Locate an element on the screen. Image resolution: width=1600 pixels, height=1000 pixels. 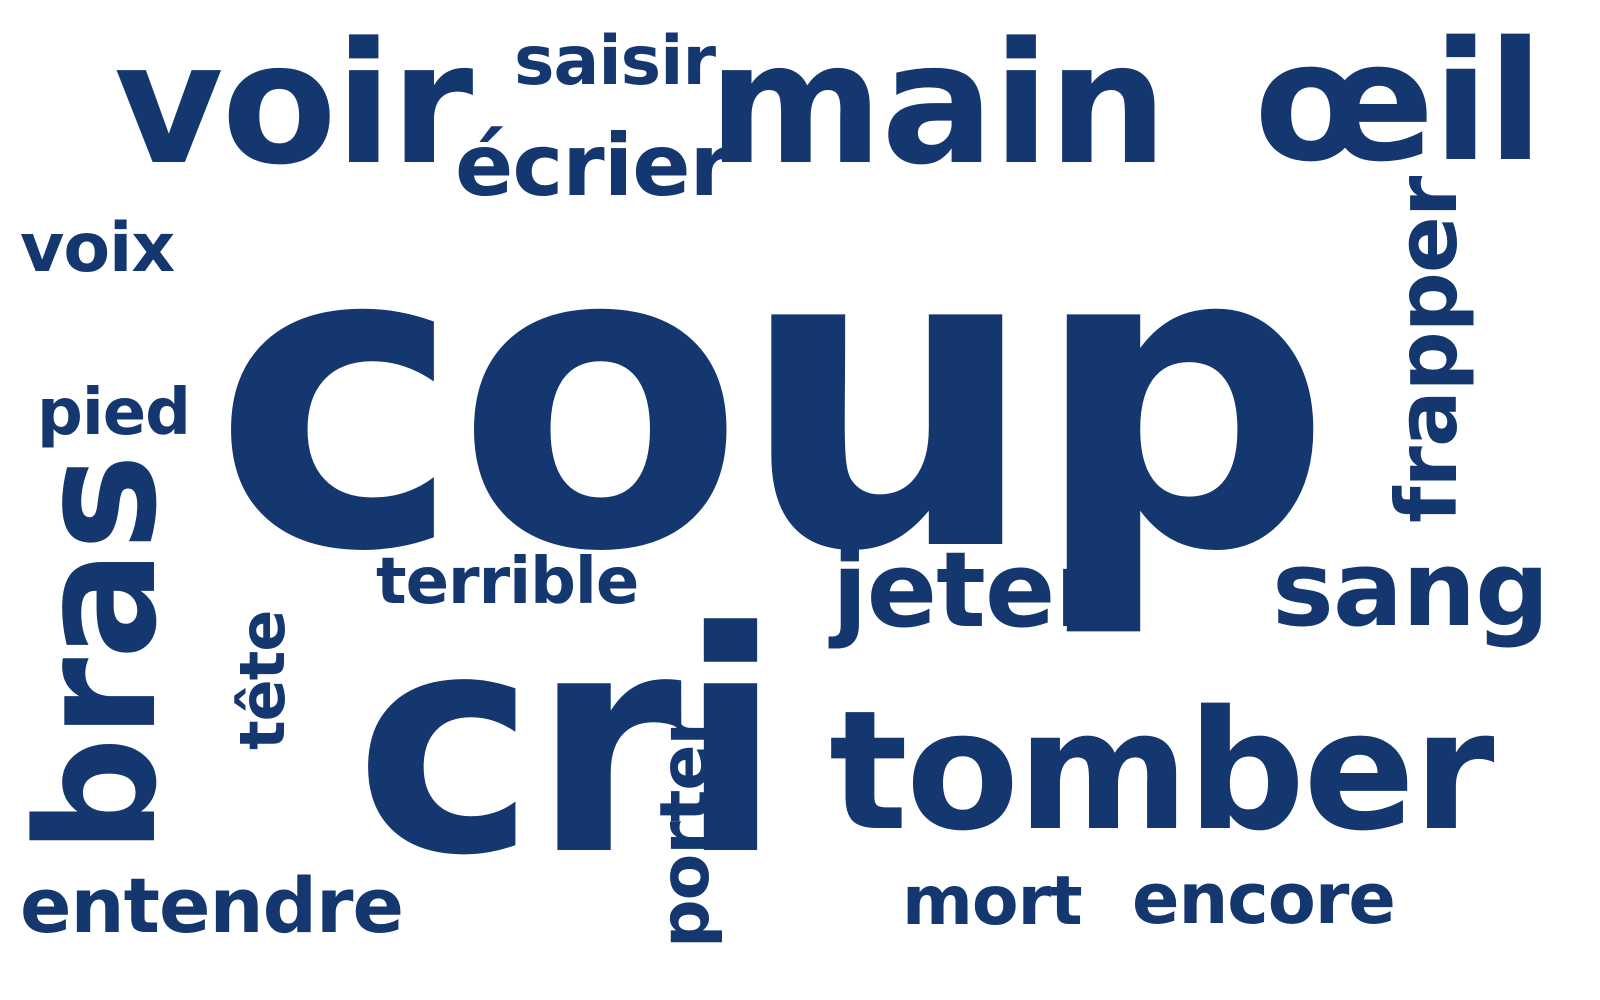
word-encore: encore is located at coordinates (1264, 899).